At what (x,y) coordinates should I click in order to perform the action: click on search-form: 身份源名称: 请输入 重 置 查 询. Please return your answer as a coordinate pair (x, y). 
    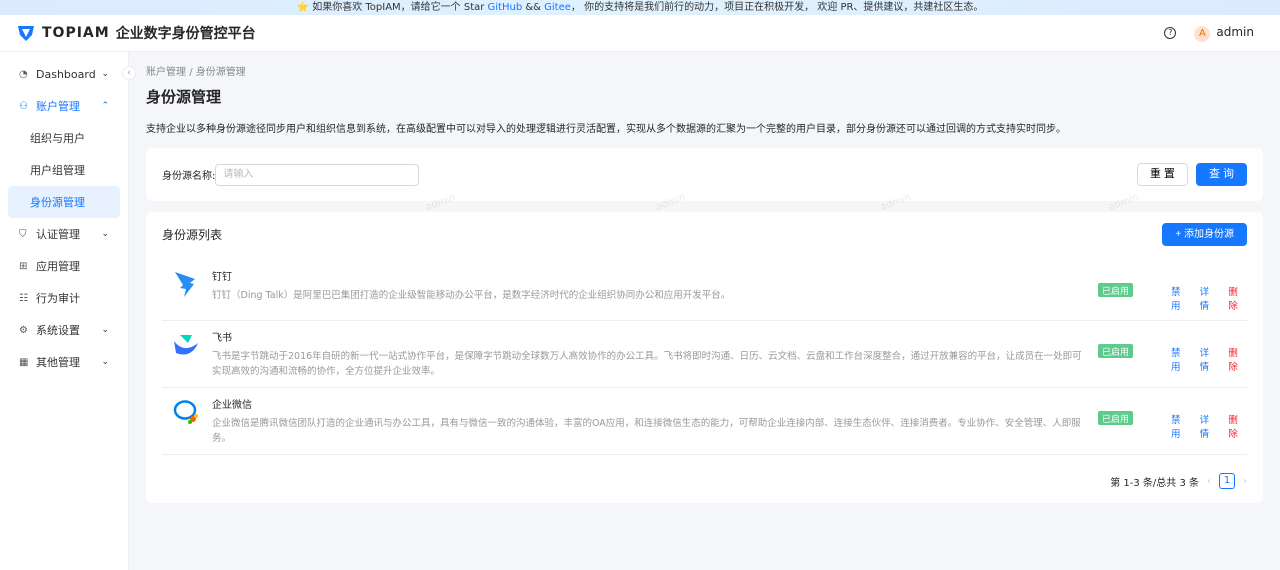
    Looking at the image, I should click on (704, 174).